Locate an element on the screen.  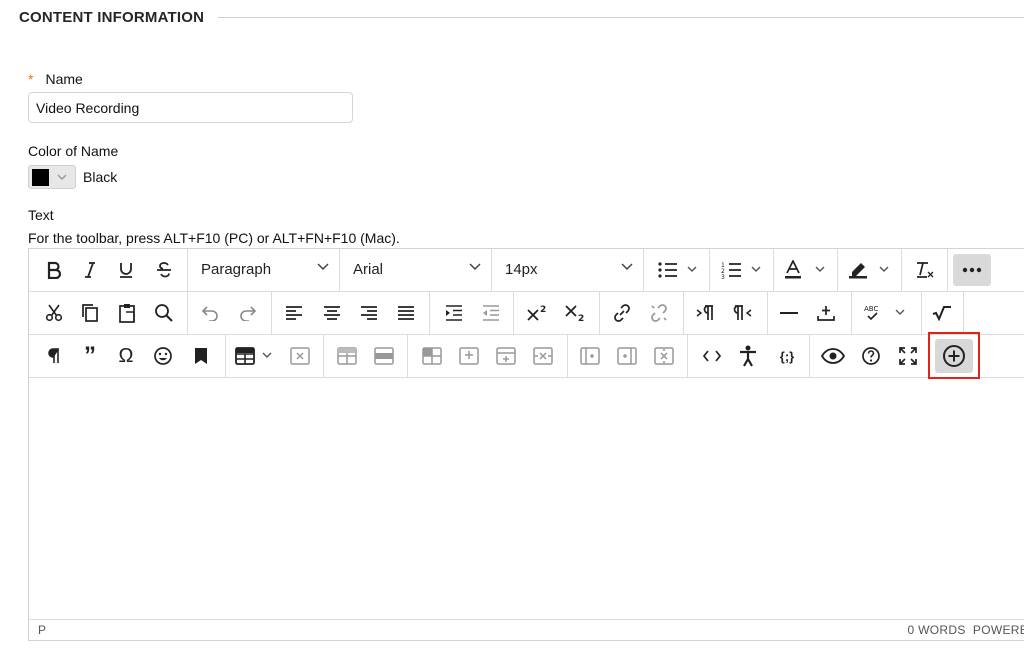
color-swatch is located at coordinates (40, 177).